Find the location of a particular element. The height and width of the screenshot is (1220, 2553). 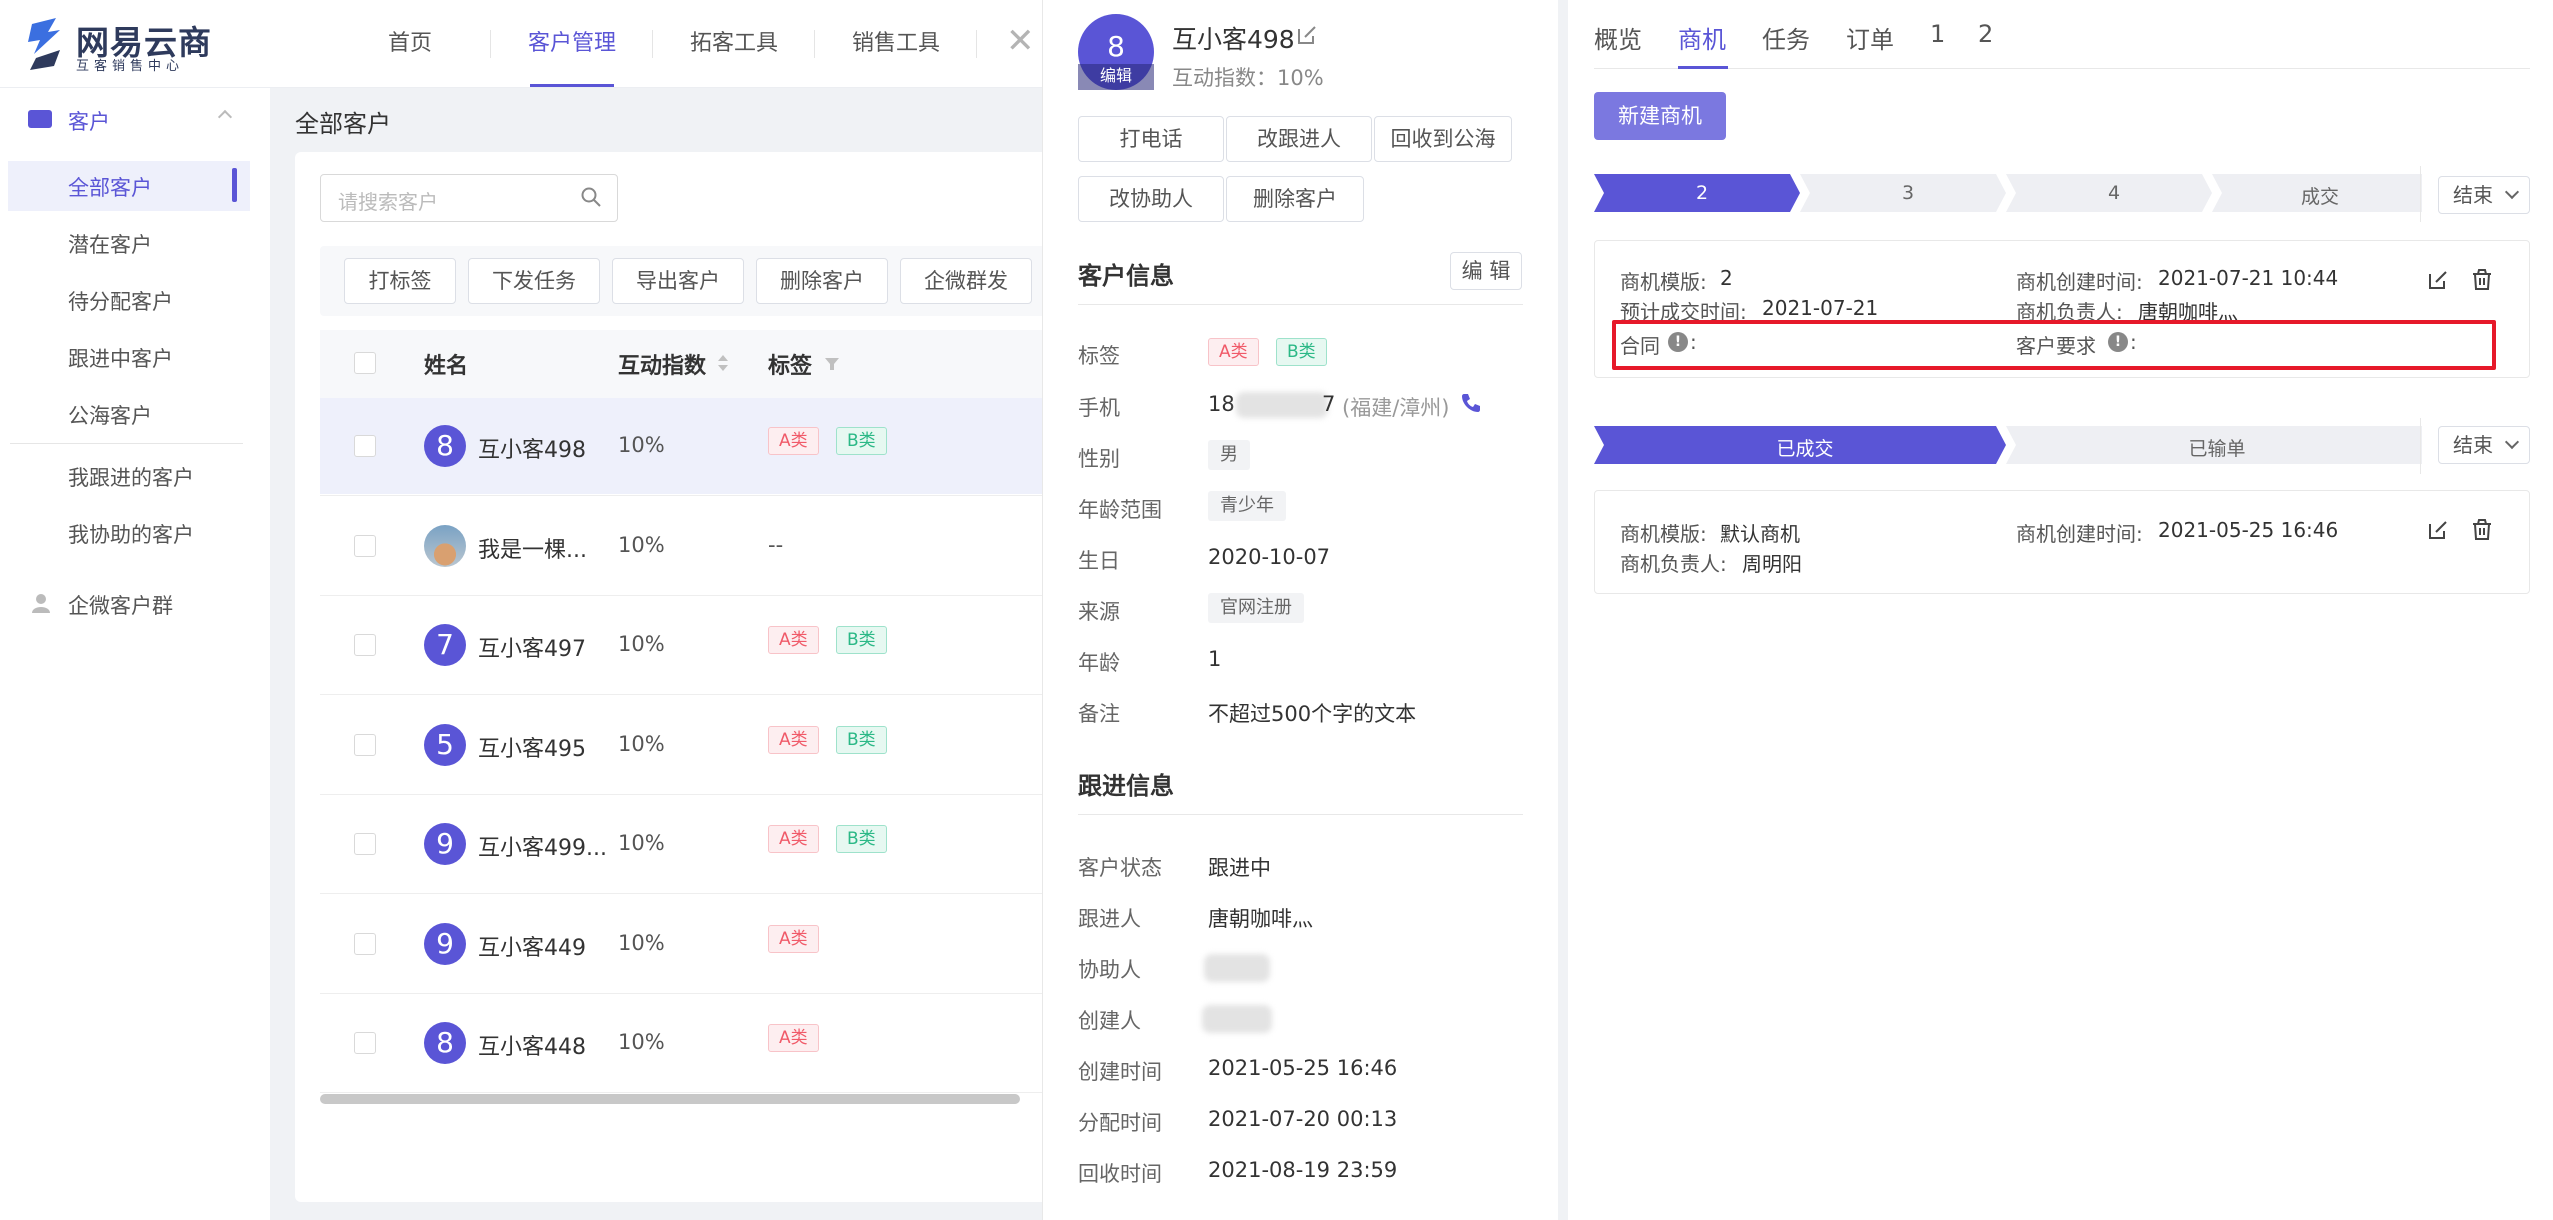

change-owner-button: 改跟进人 is located at coordinates (1299, 139).